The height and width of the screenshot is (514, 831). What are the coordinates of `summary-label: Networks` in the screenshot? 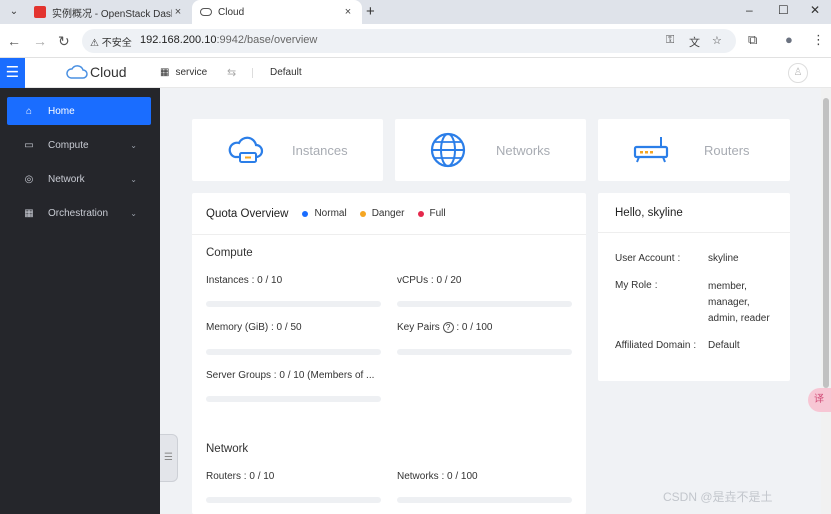 It's located at (523, 150).